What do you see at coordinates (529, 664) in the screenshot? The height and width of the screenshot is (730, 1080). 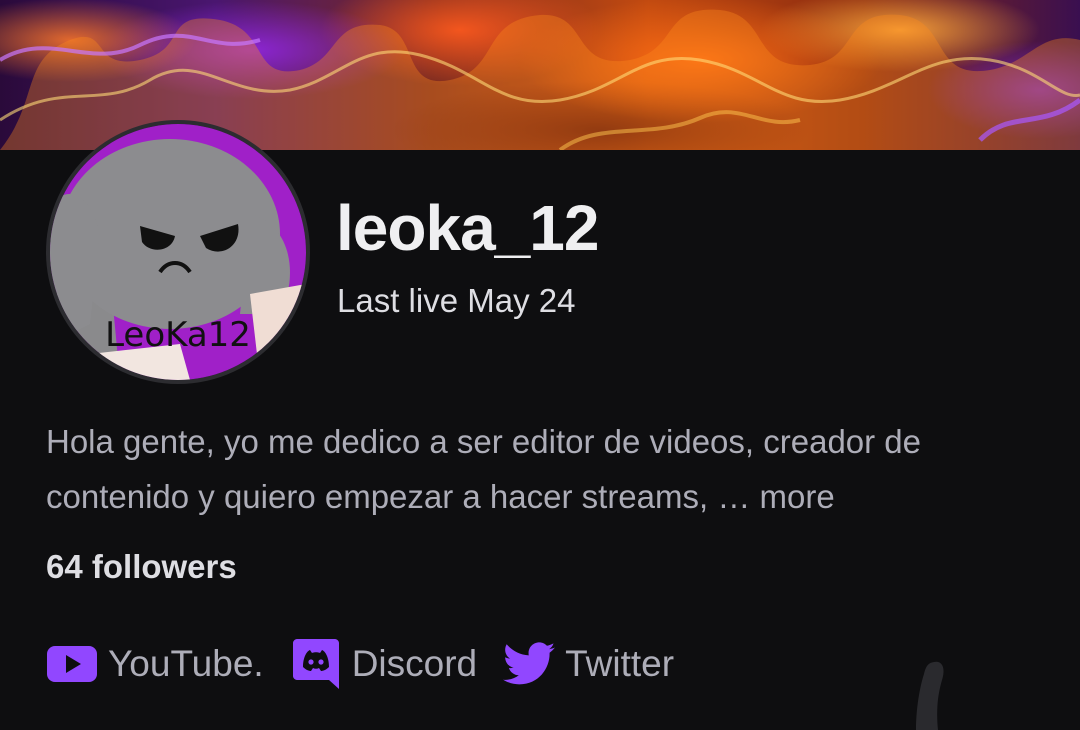 I see `twitter-icon` at bounding box center [529, 664].